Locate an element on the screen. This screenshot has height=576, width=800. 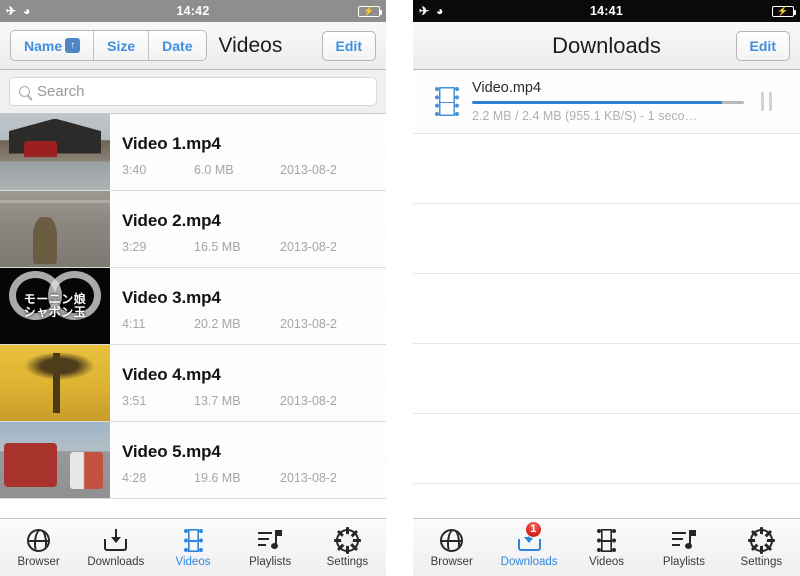
video-duration: 3:51 is located at coordinates (134, 401).